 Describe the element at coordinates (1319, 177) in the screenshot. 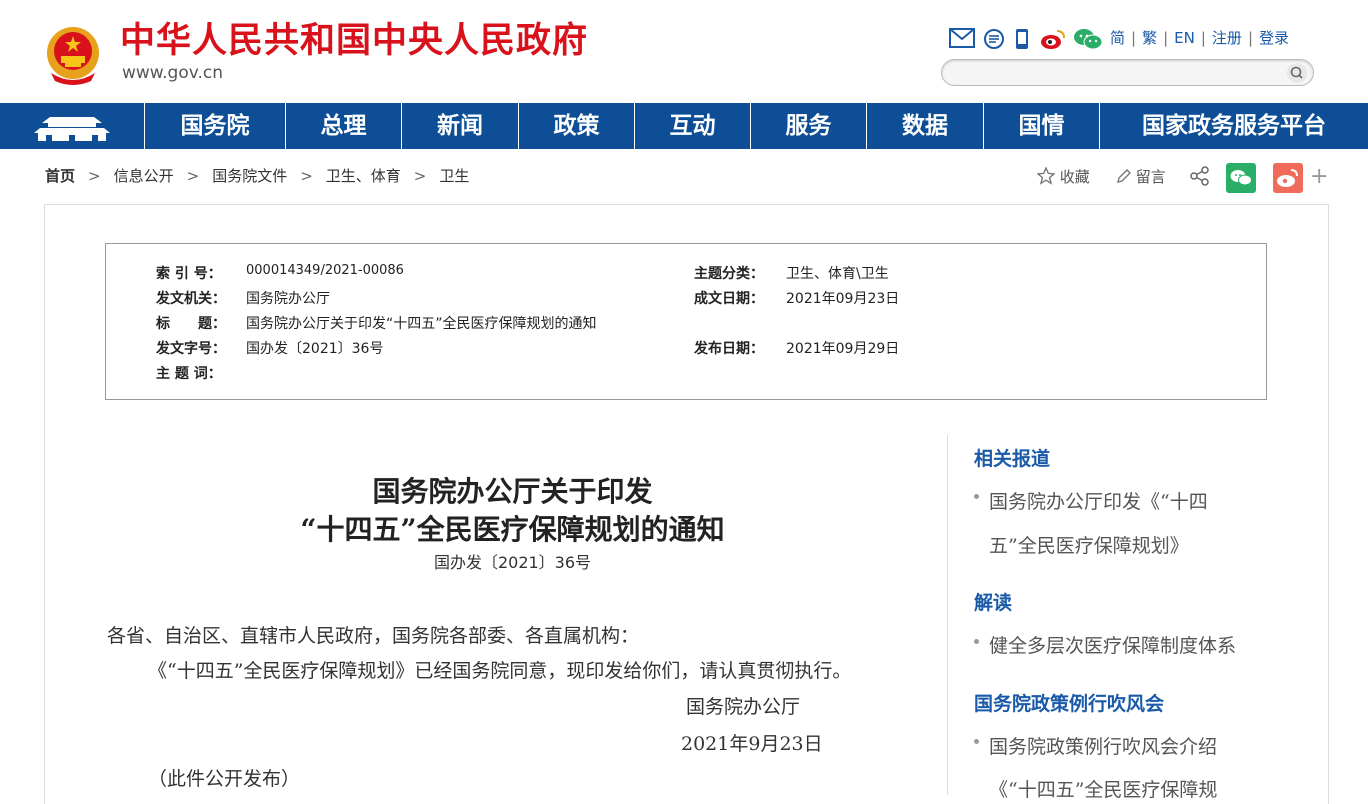

I see `more-share-icon: +` at that location.